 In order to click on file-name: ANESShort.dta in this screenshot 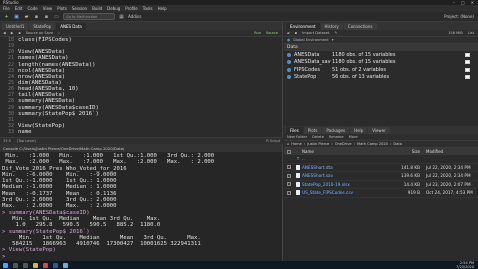, I will do `click(350, 167)`.